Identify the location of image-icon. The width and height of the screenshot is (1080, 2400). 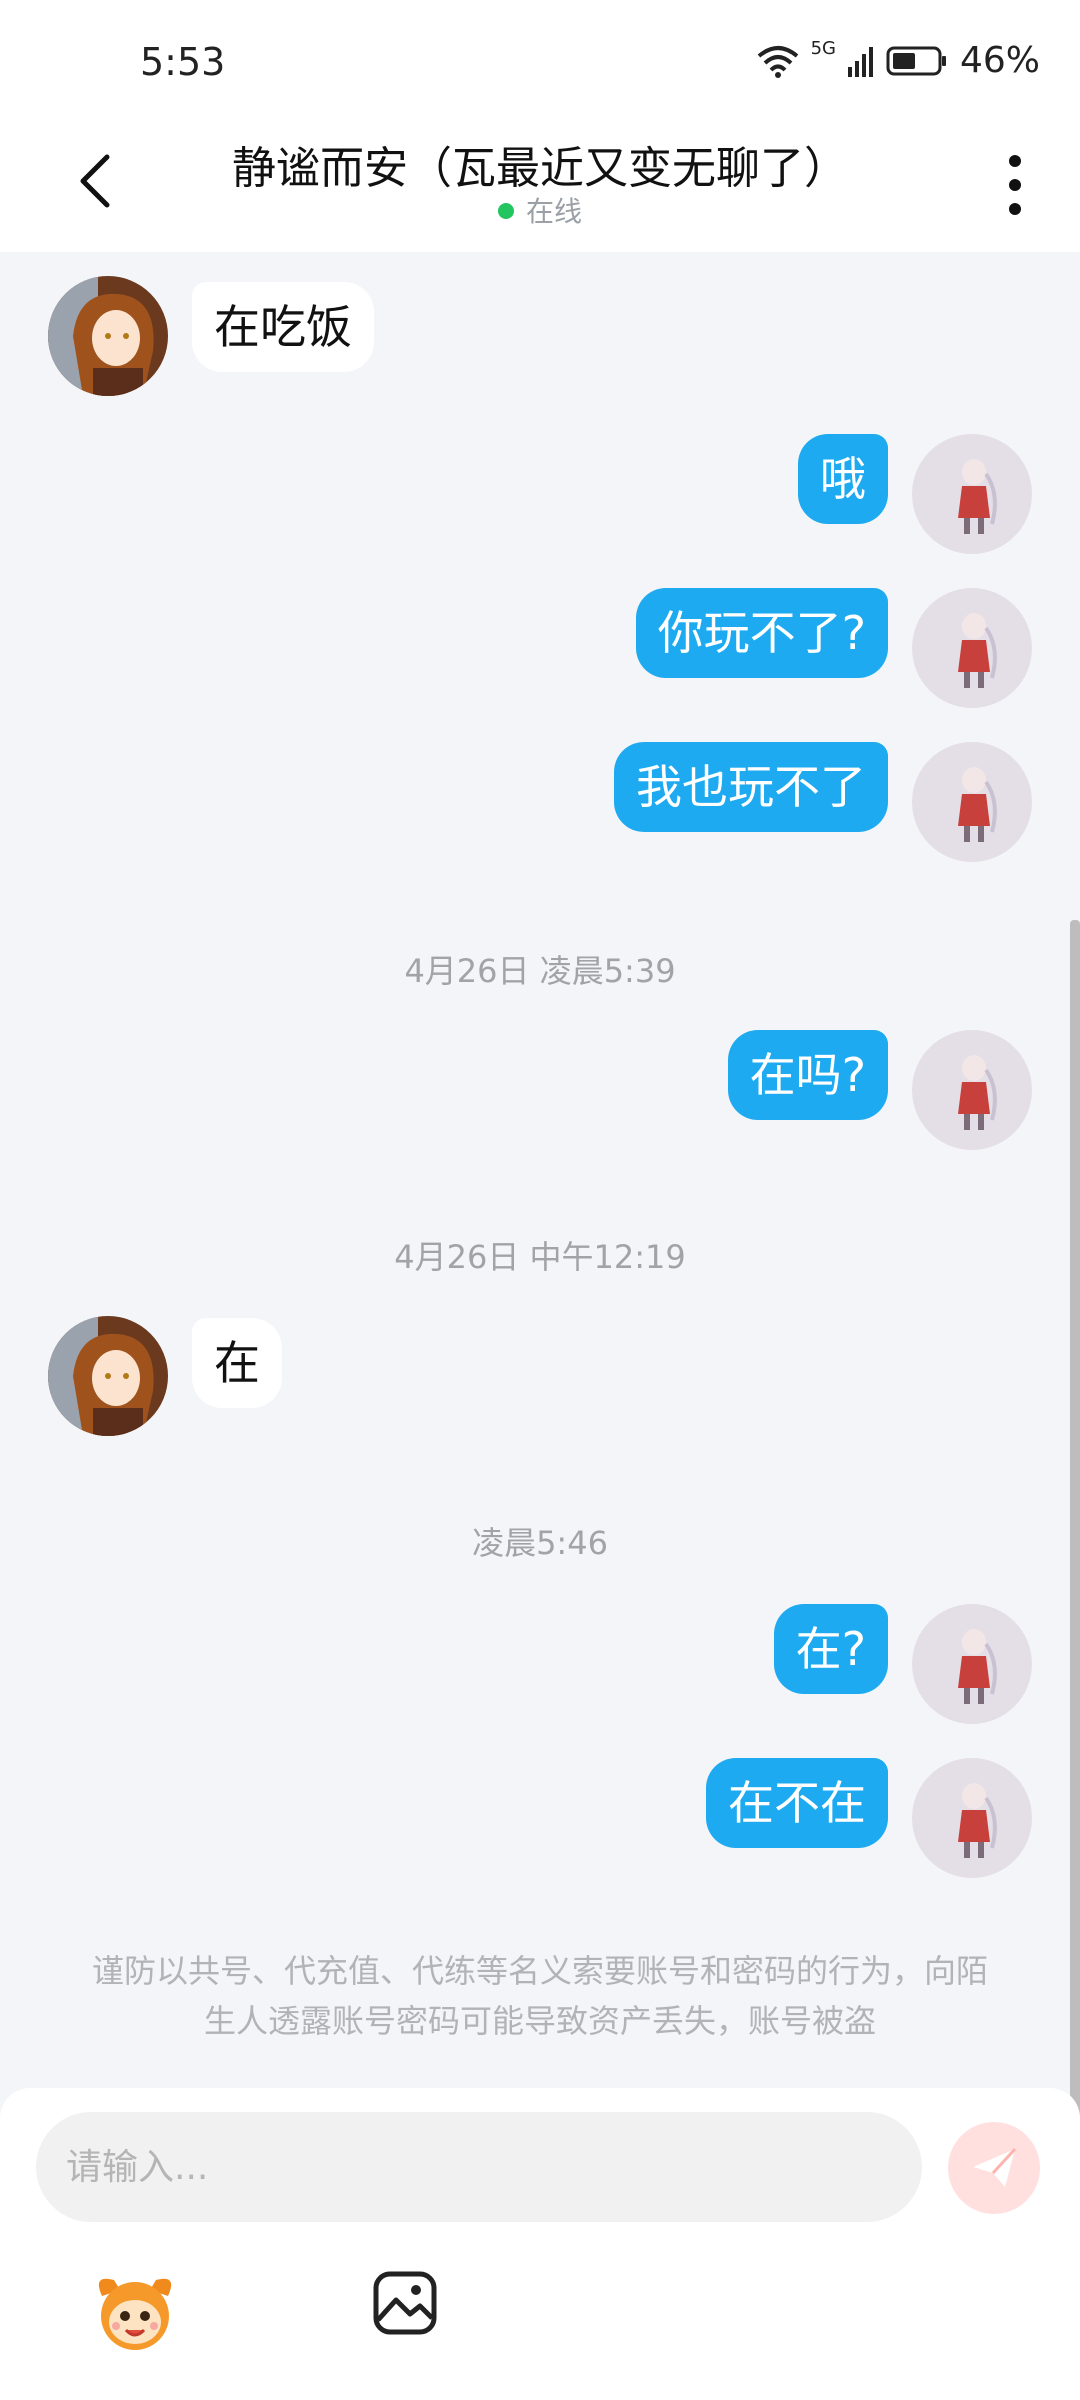
(405, 2303).